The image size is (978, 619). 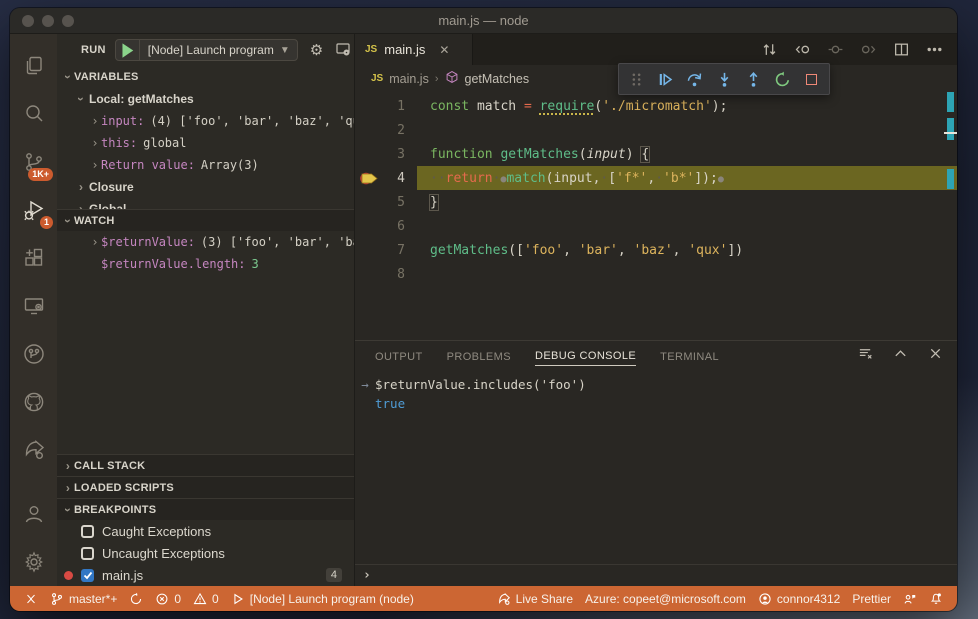 I want to click on panel-tab-terminal: TERMINAL, so click(x=689, y=356).